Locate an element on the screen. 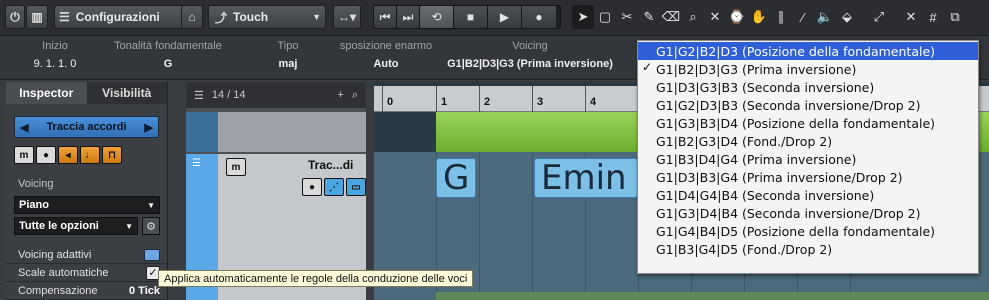 Image resolution: width=989 pixels, height=300 pixels. skip-forward-icon: ⏭ is located at coordinates (408, 16).